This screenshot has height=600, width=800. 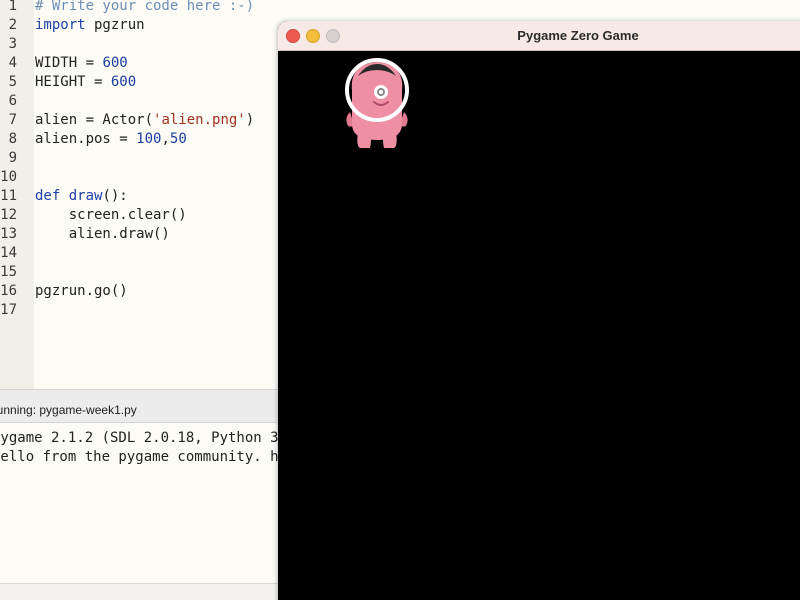 What do you see at coordinates (140, 591) in the screenshot?
I see `status-strip` at bounding box center [140, 591].